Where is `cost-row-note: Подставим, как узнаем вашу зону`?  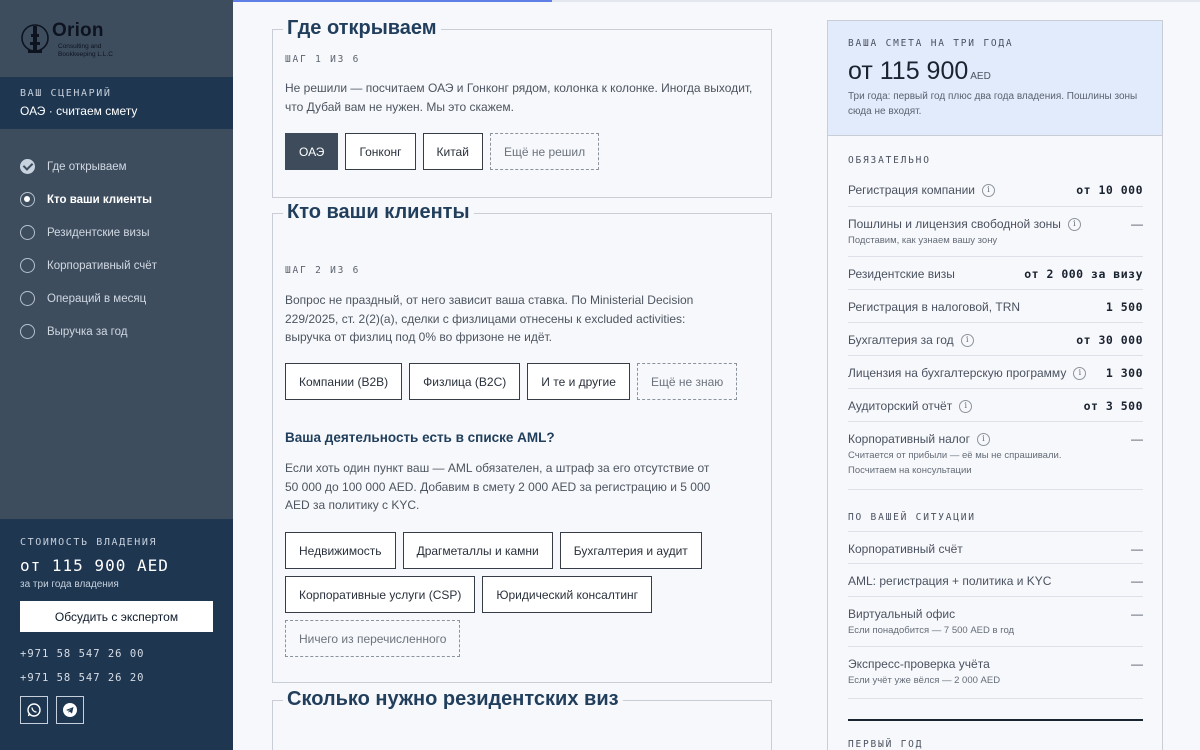
cost-row-note: Подставим, как узнаем вашу зону is located at coordinates (923, 240).